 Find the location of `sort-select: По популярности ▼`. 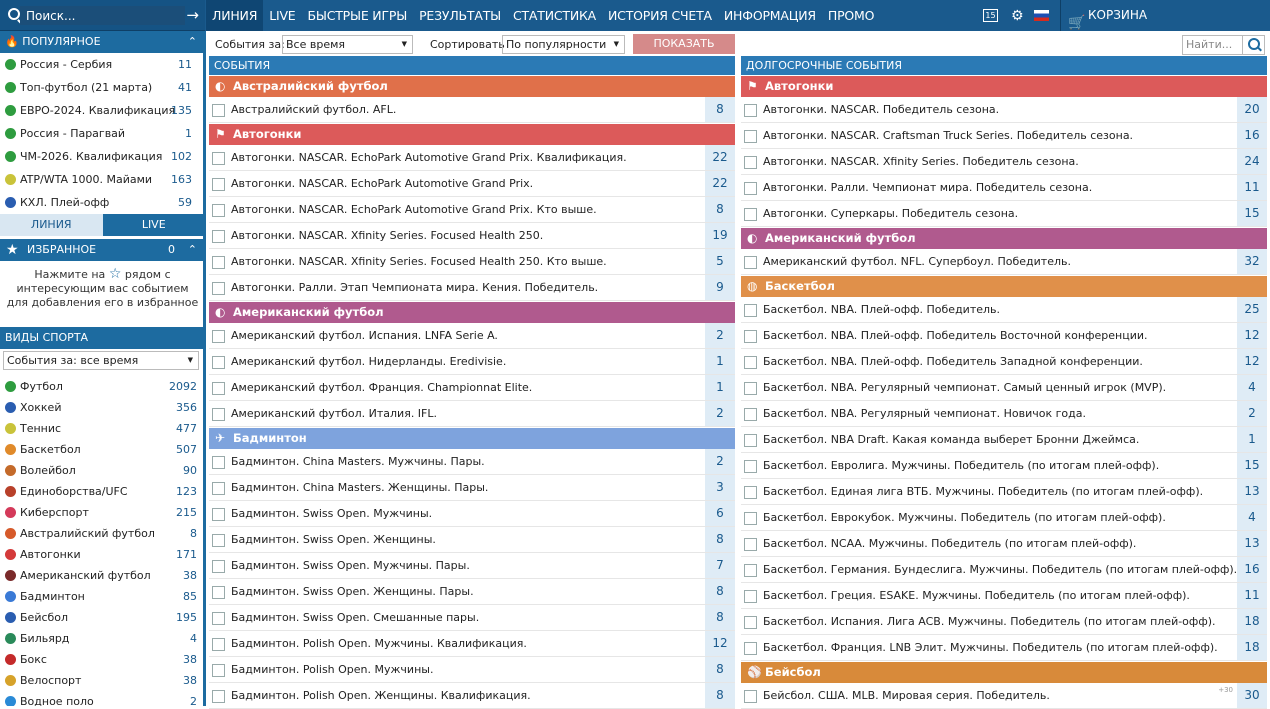

sort-select: По популярности ▼ is located at coordinates (563, 44).